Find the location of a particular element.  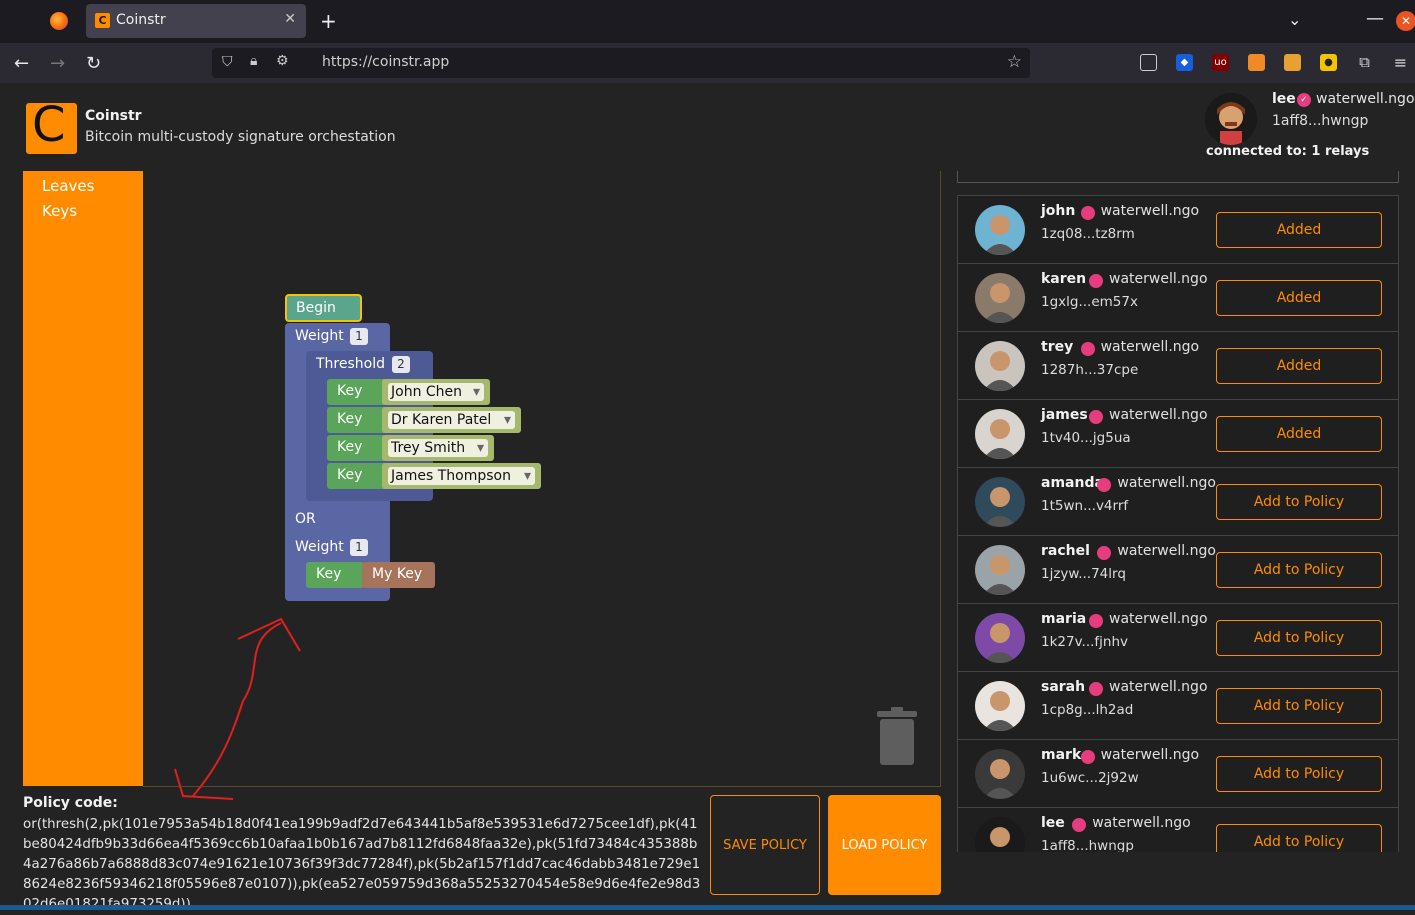

contact-key-block: John Chen ▾ is located at coordinates (436, 392).